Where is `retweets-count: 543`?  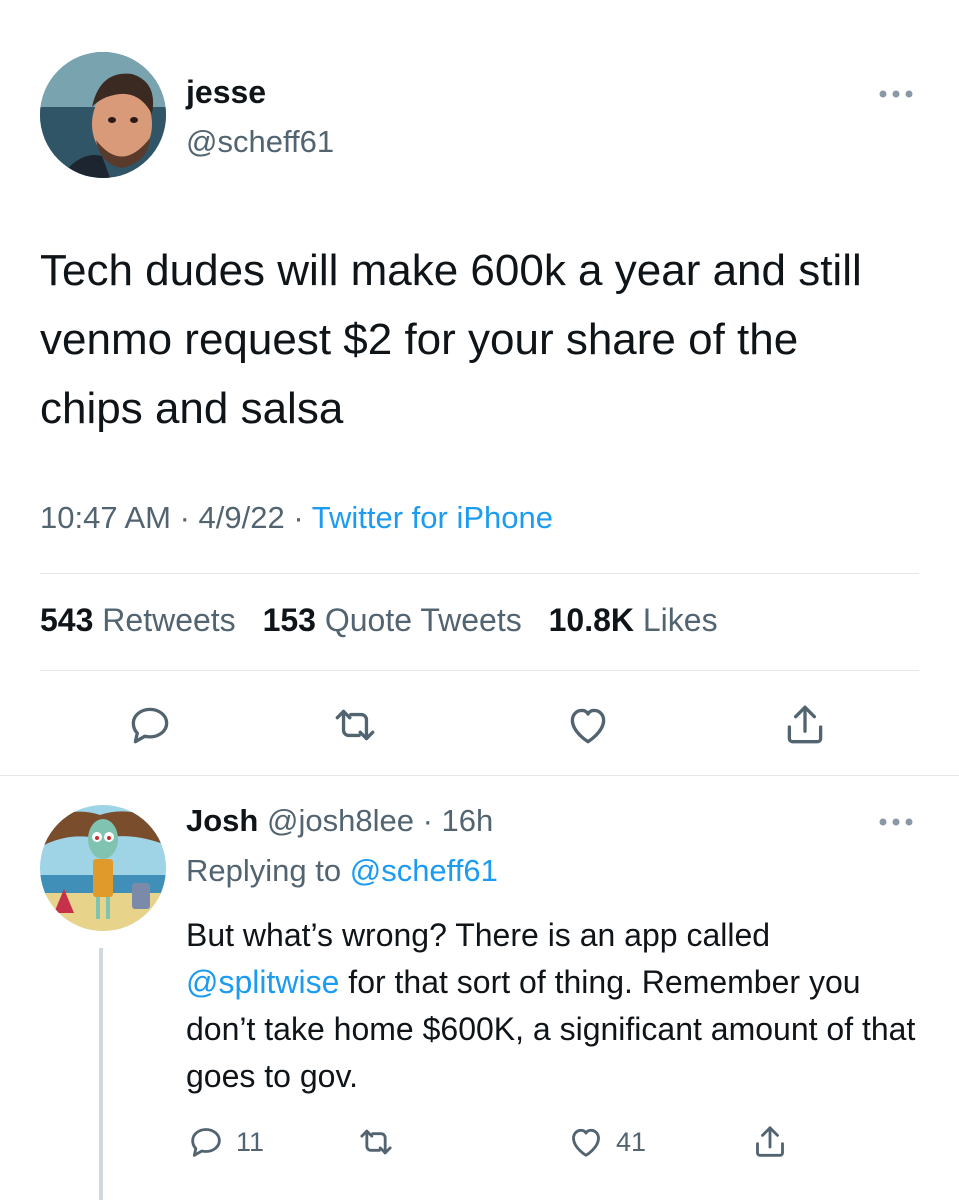
retweets-count: 543 is located at coordinates (67, 620).